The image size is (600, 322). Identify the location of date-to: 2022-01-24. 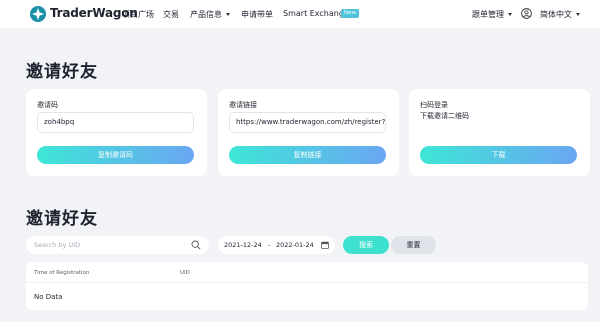
(295, 245).